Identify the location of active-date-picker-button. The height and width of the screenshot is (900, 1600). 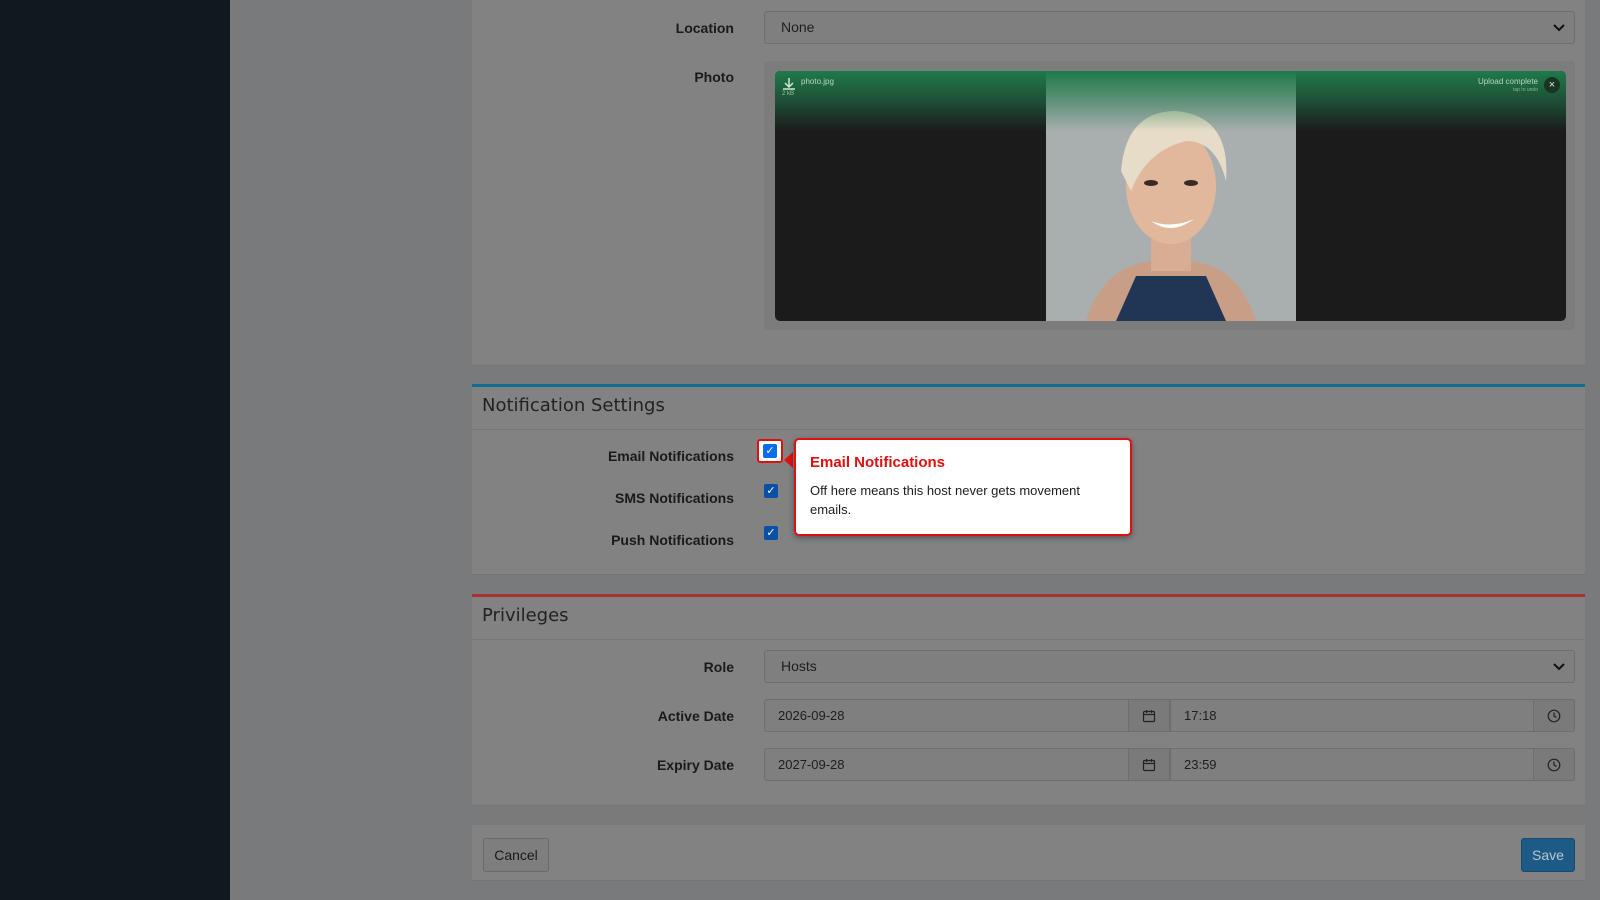
(1149, 715).